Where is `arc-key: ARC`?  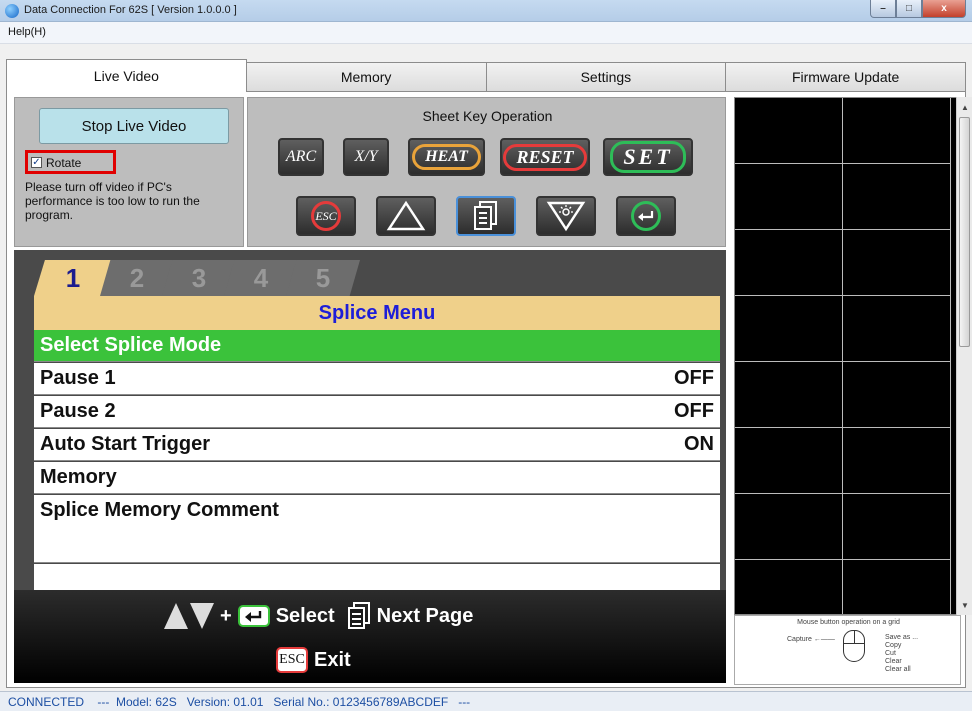 arc-key: ARC is located at coordinates (301, 157).